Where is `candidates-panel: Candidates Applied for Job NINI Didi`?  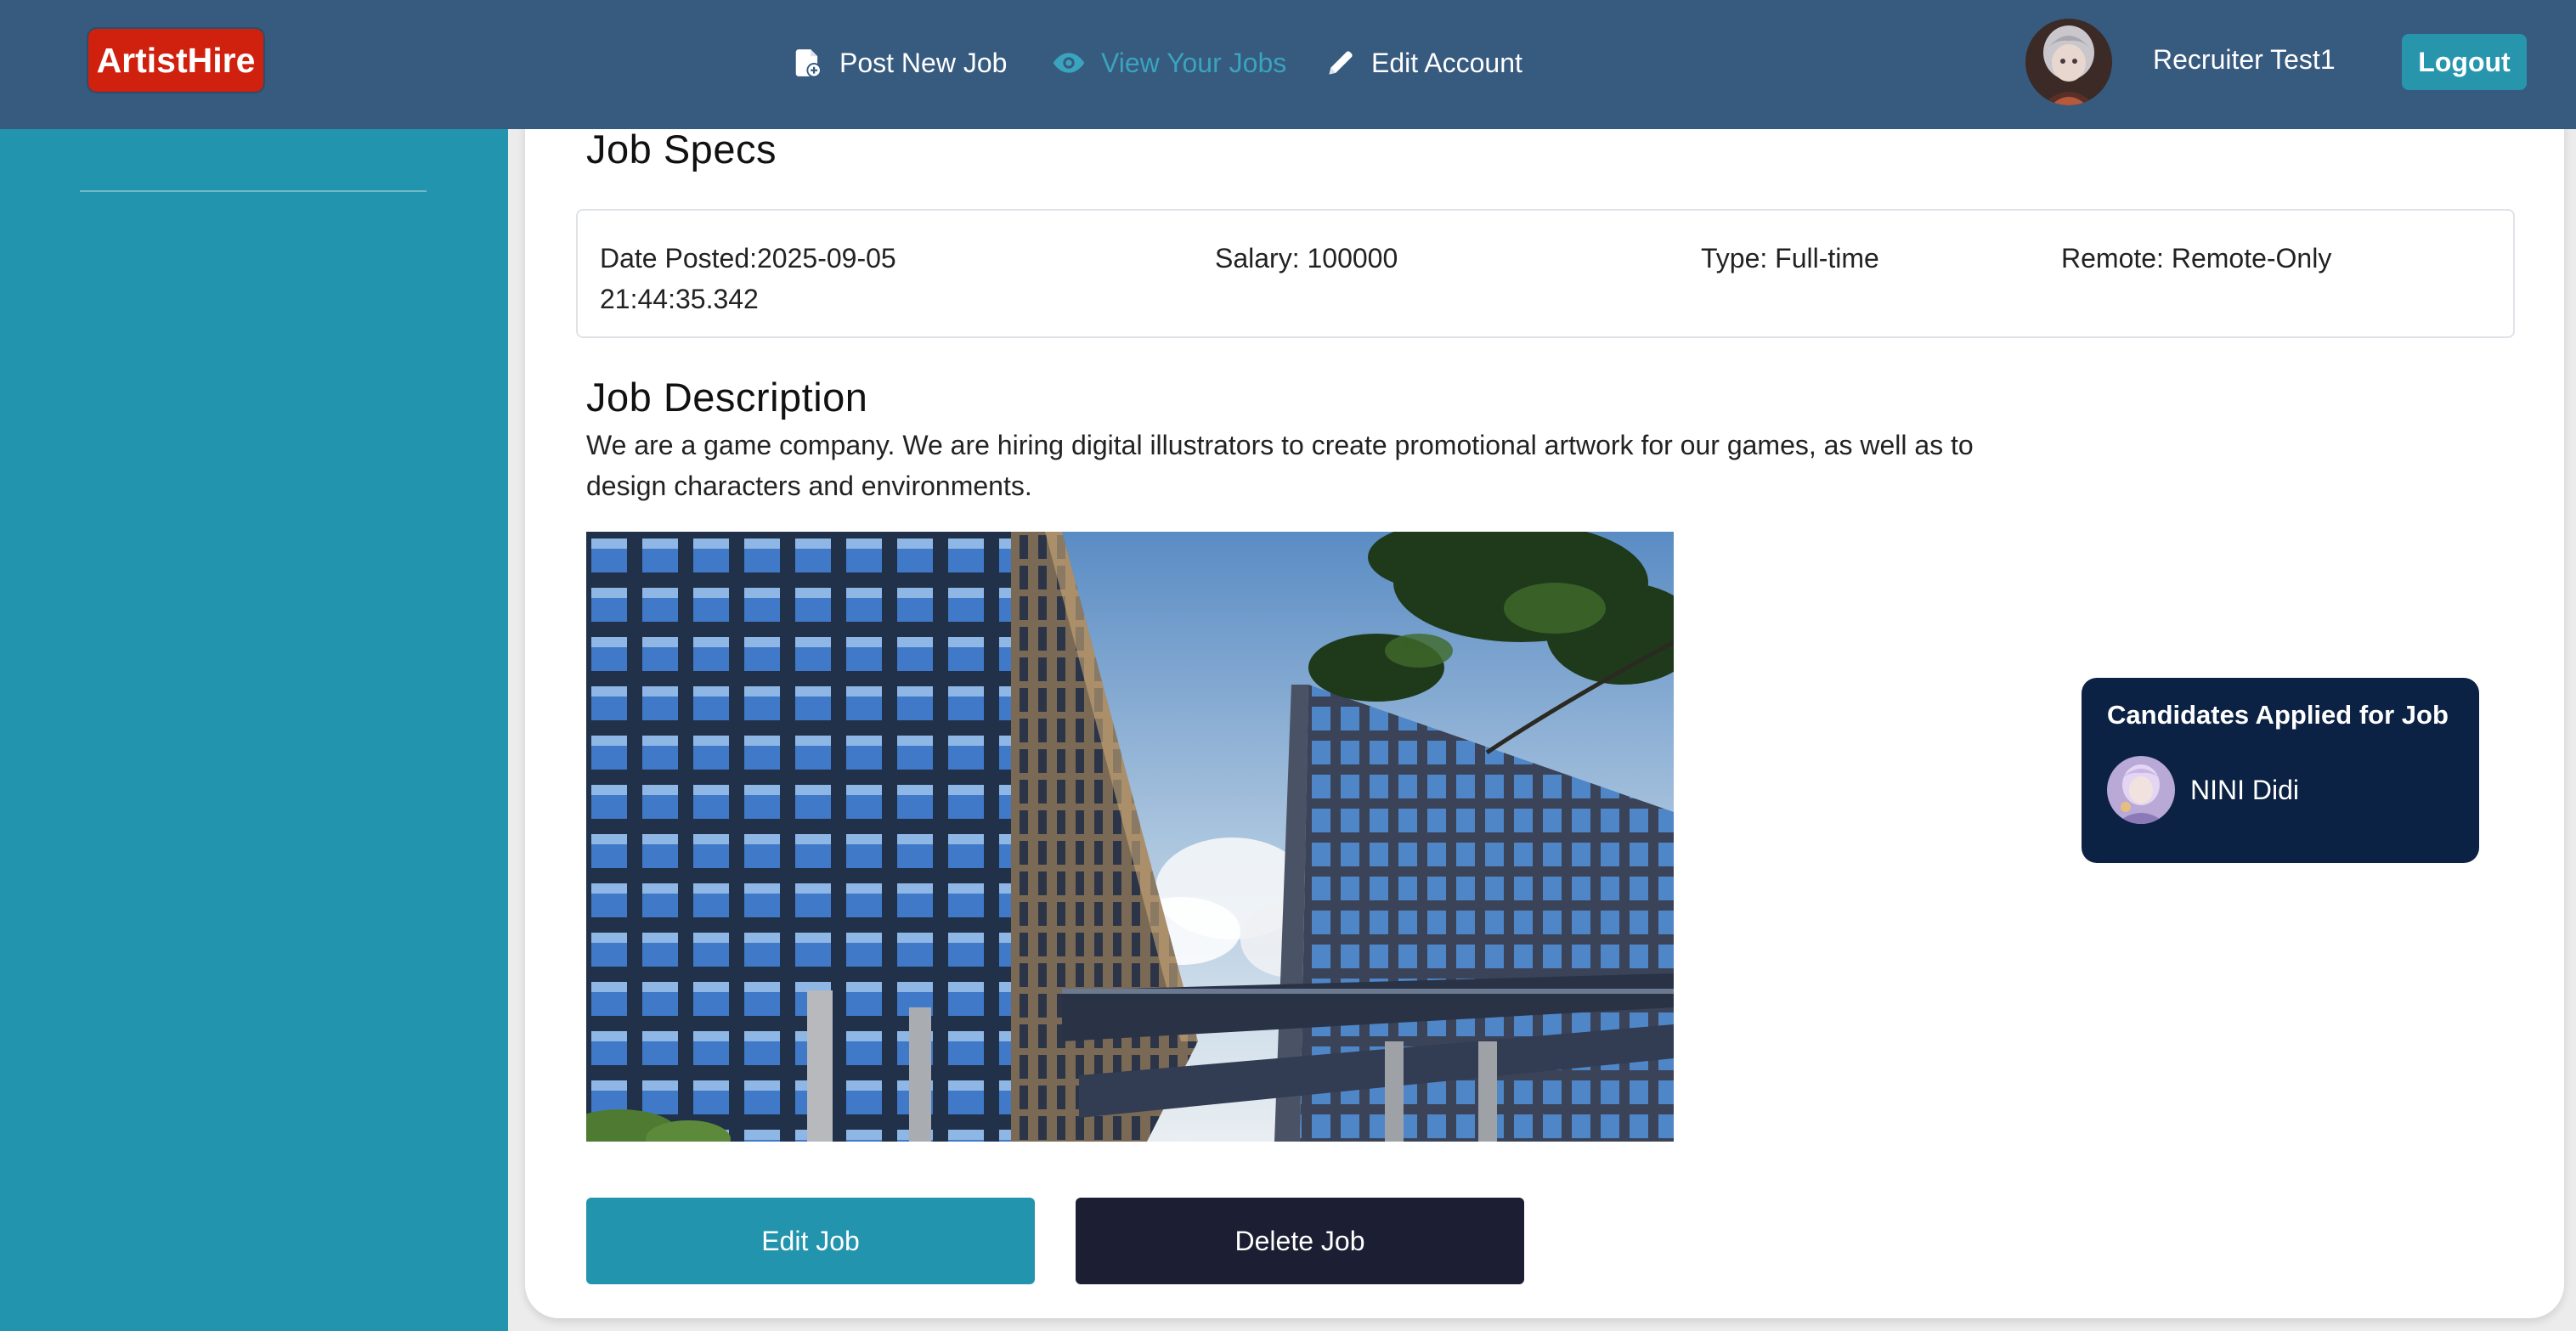 candidates-panel: Candidates Applied for Job NINI Didi is located at coordinates (2280, 770).